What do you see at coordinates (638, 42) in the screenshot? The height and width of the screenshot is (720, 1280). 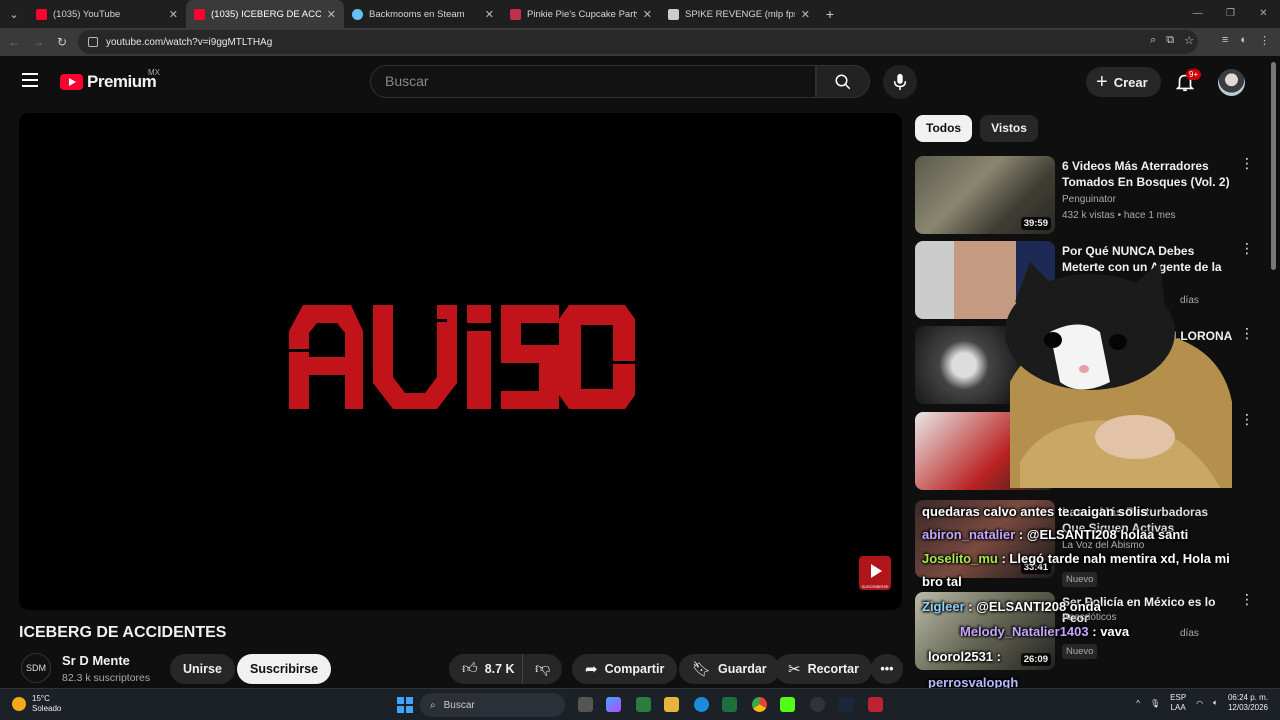 I see `url-bar: youtube.com/watch?v=i9ggMTLTHAg` at bounding box center [638, 42].